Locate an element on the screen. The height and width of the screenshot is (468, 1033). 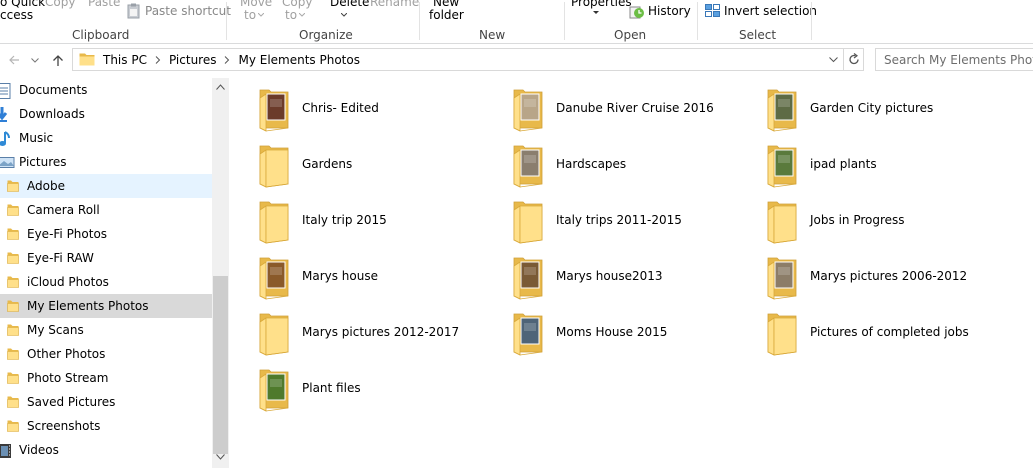
folder-name: Jobs in Progress is located at coordinates (857, 220).